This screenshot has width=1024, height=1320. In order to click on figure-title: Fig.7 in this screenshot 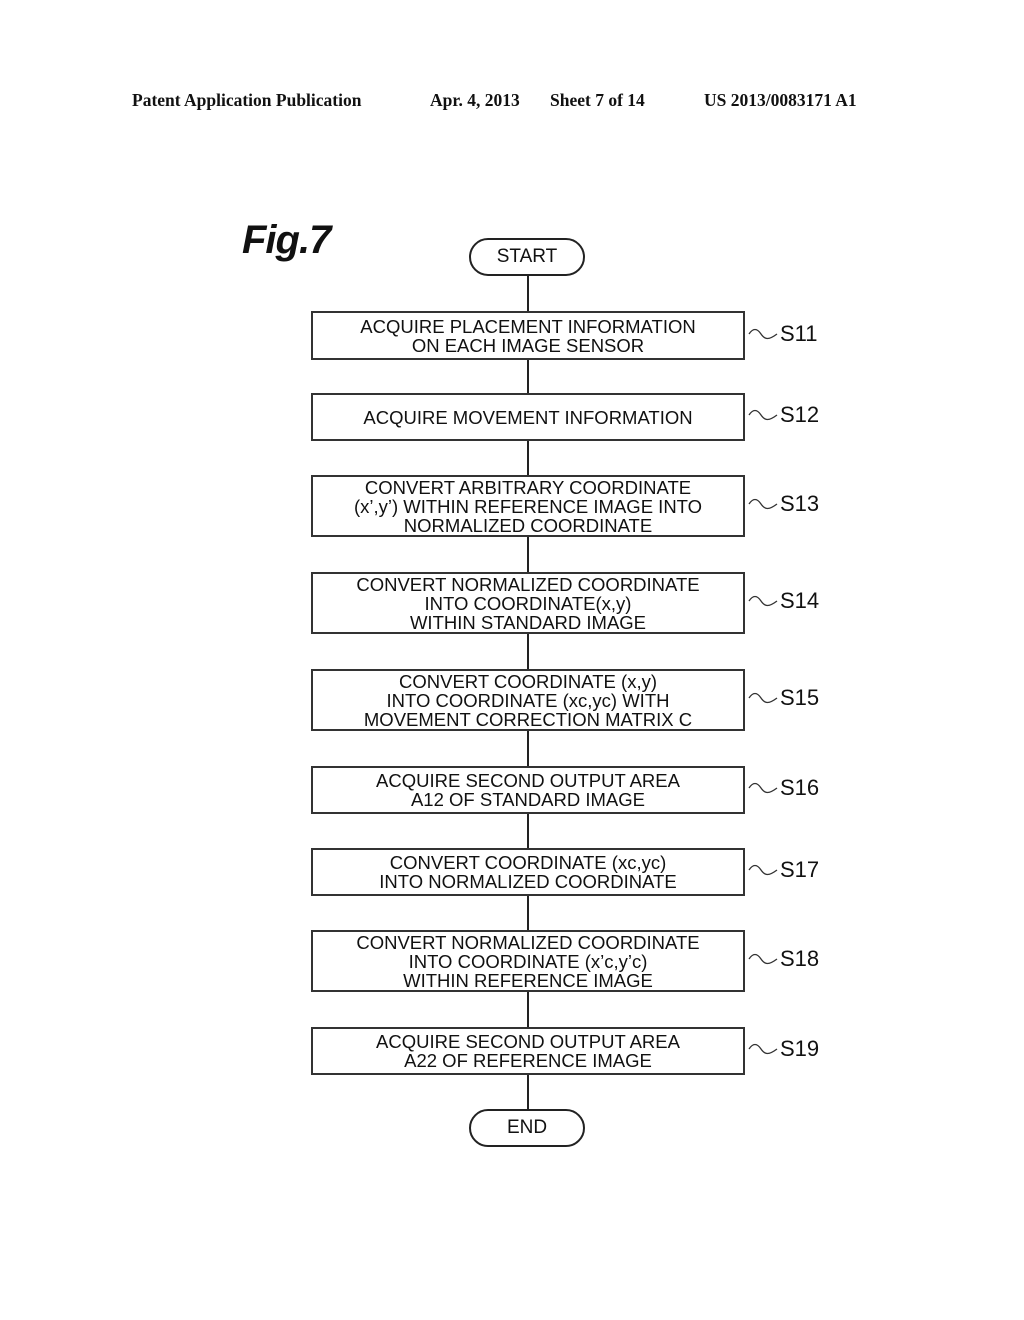, I will do `click(286, 240)`.